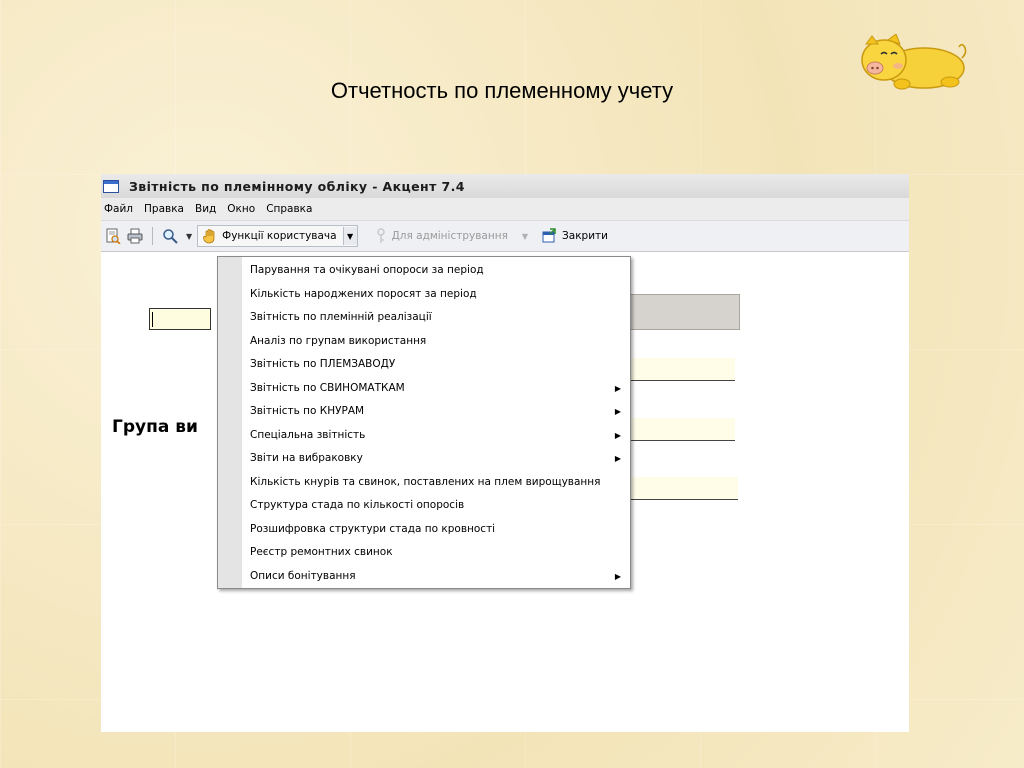  I want to click on menu-file: Файл, so click(118, 209).